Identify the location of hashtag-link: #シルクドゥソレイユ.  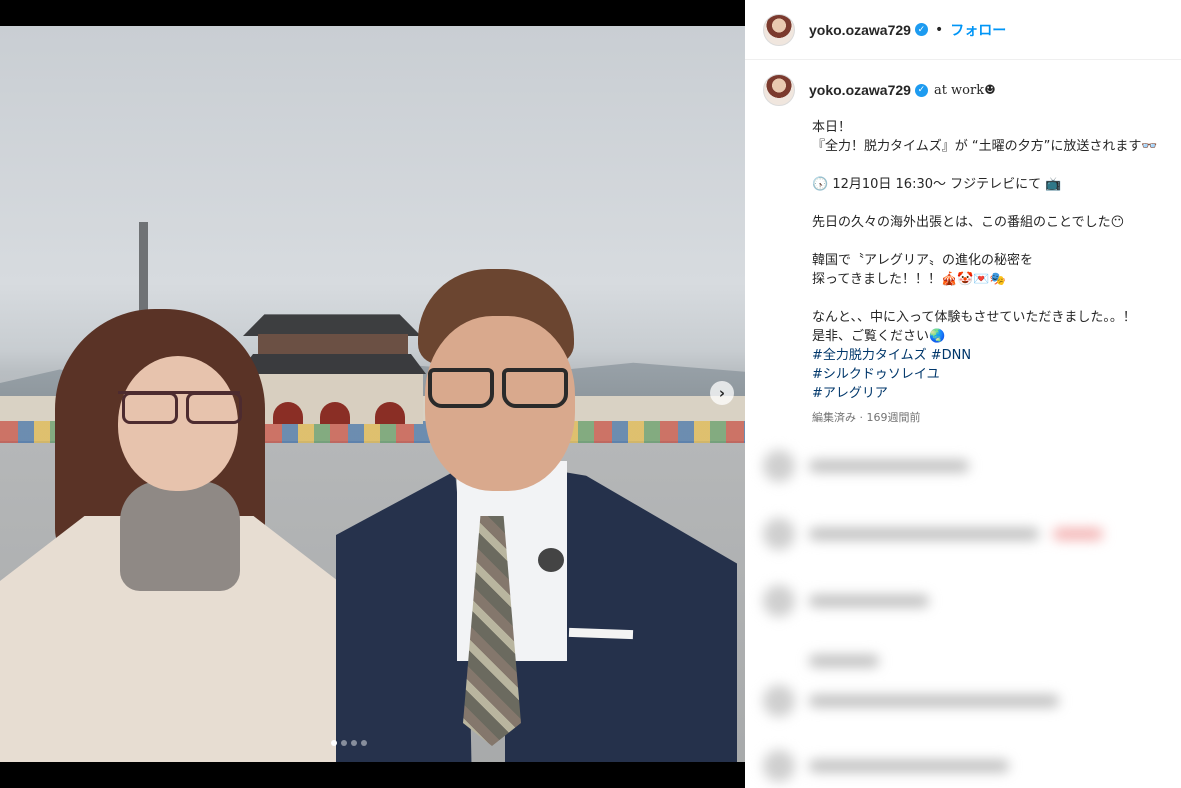
(992, 374).